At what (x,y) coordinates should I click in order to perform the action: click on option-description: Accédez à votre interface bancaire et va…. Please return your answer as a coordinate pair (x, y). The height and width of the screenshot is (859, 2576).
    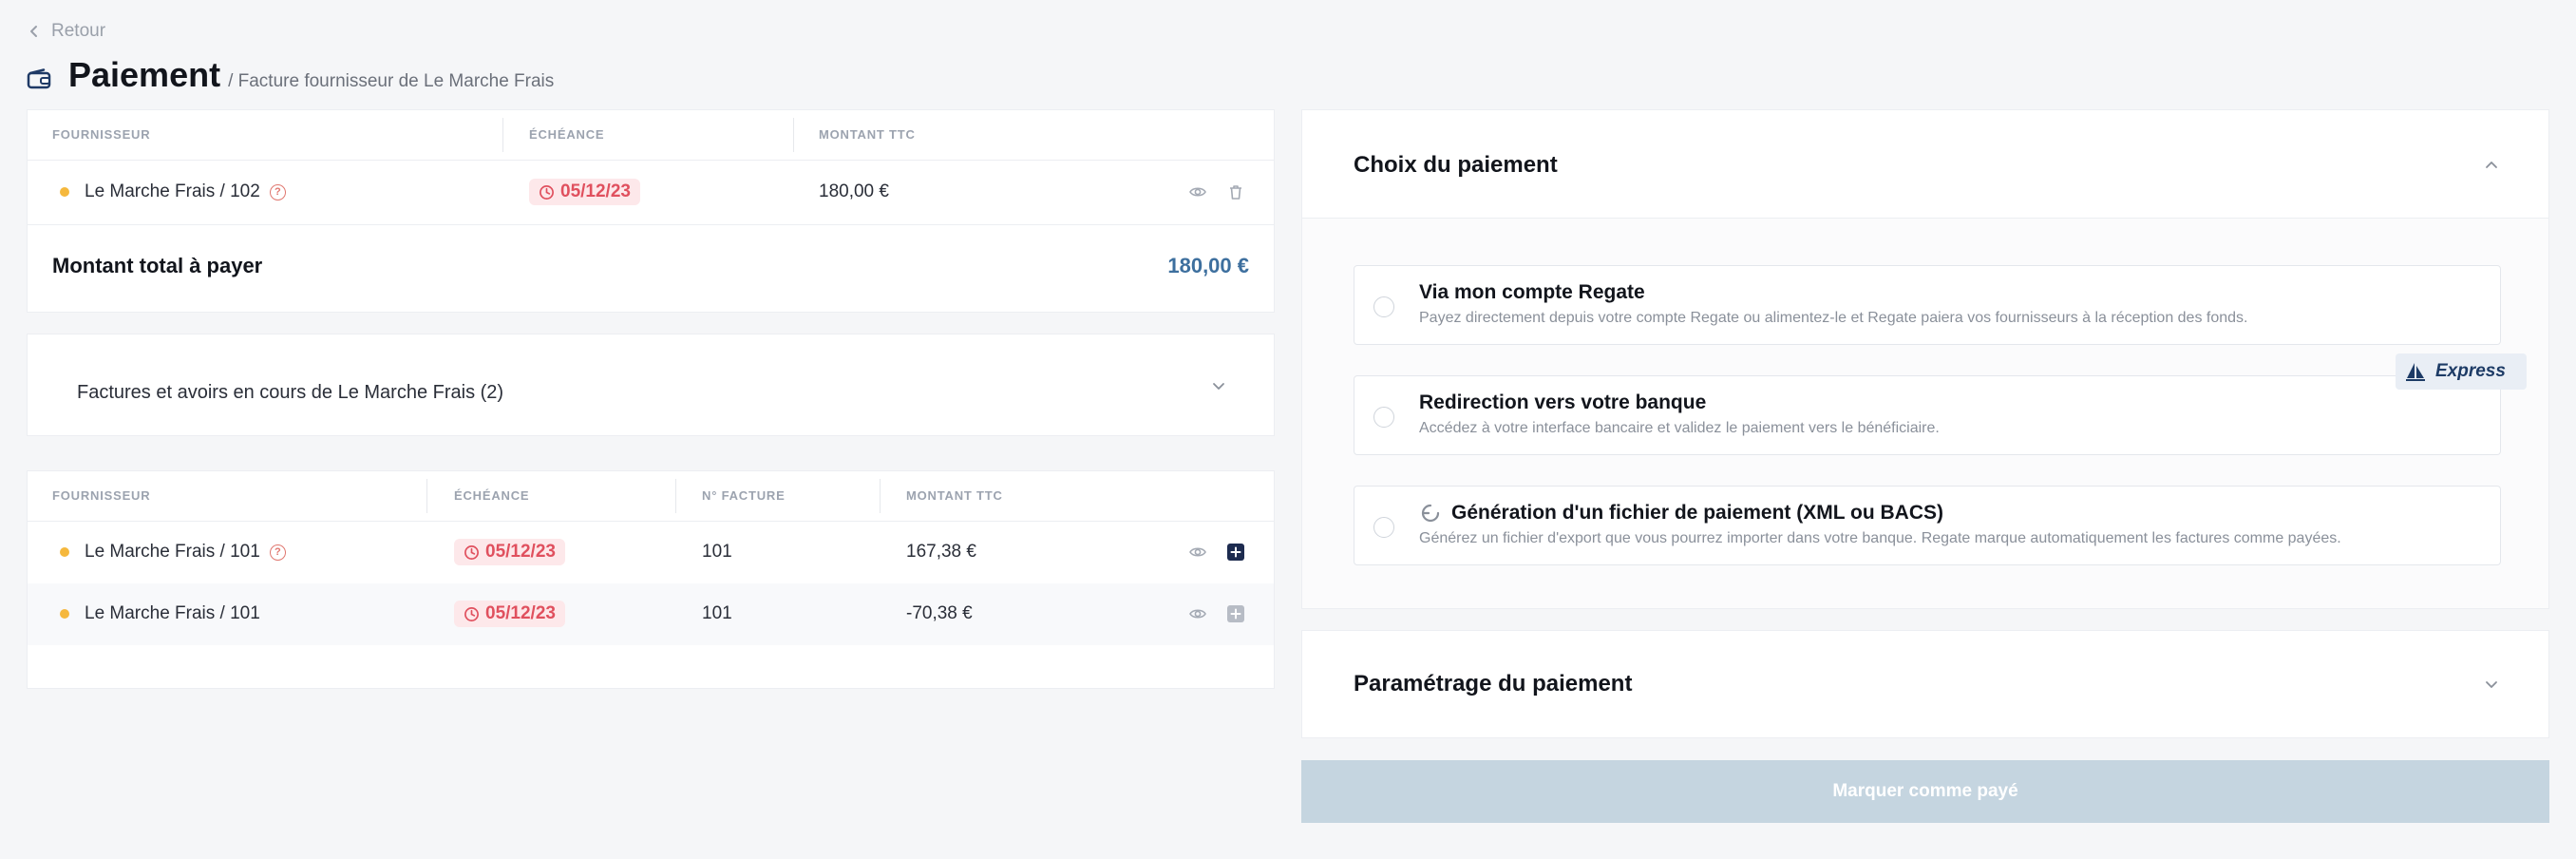
    Looking at the image, I should click on (1679, 428).